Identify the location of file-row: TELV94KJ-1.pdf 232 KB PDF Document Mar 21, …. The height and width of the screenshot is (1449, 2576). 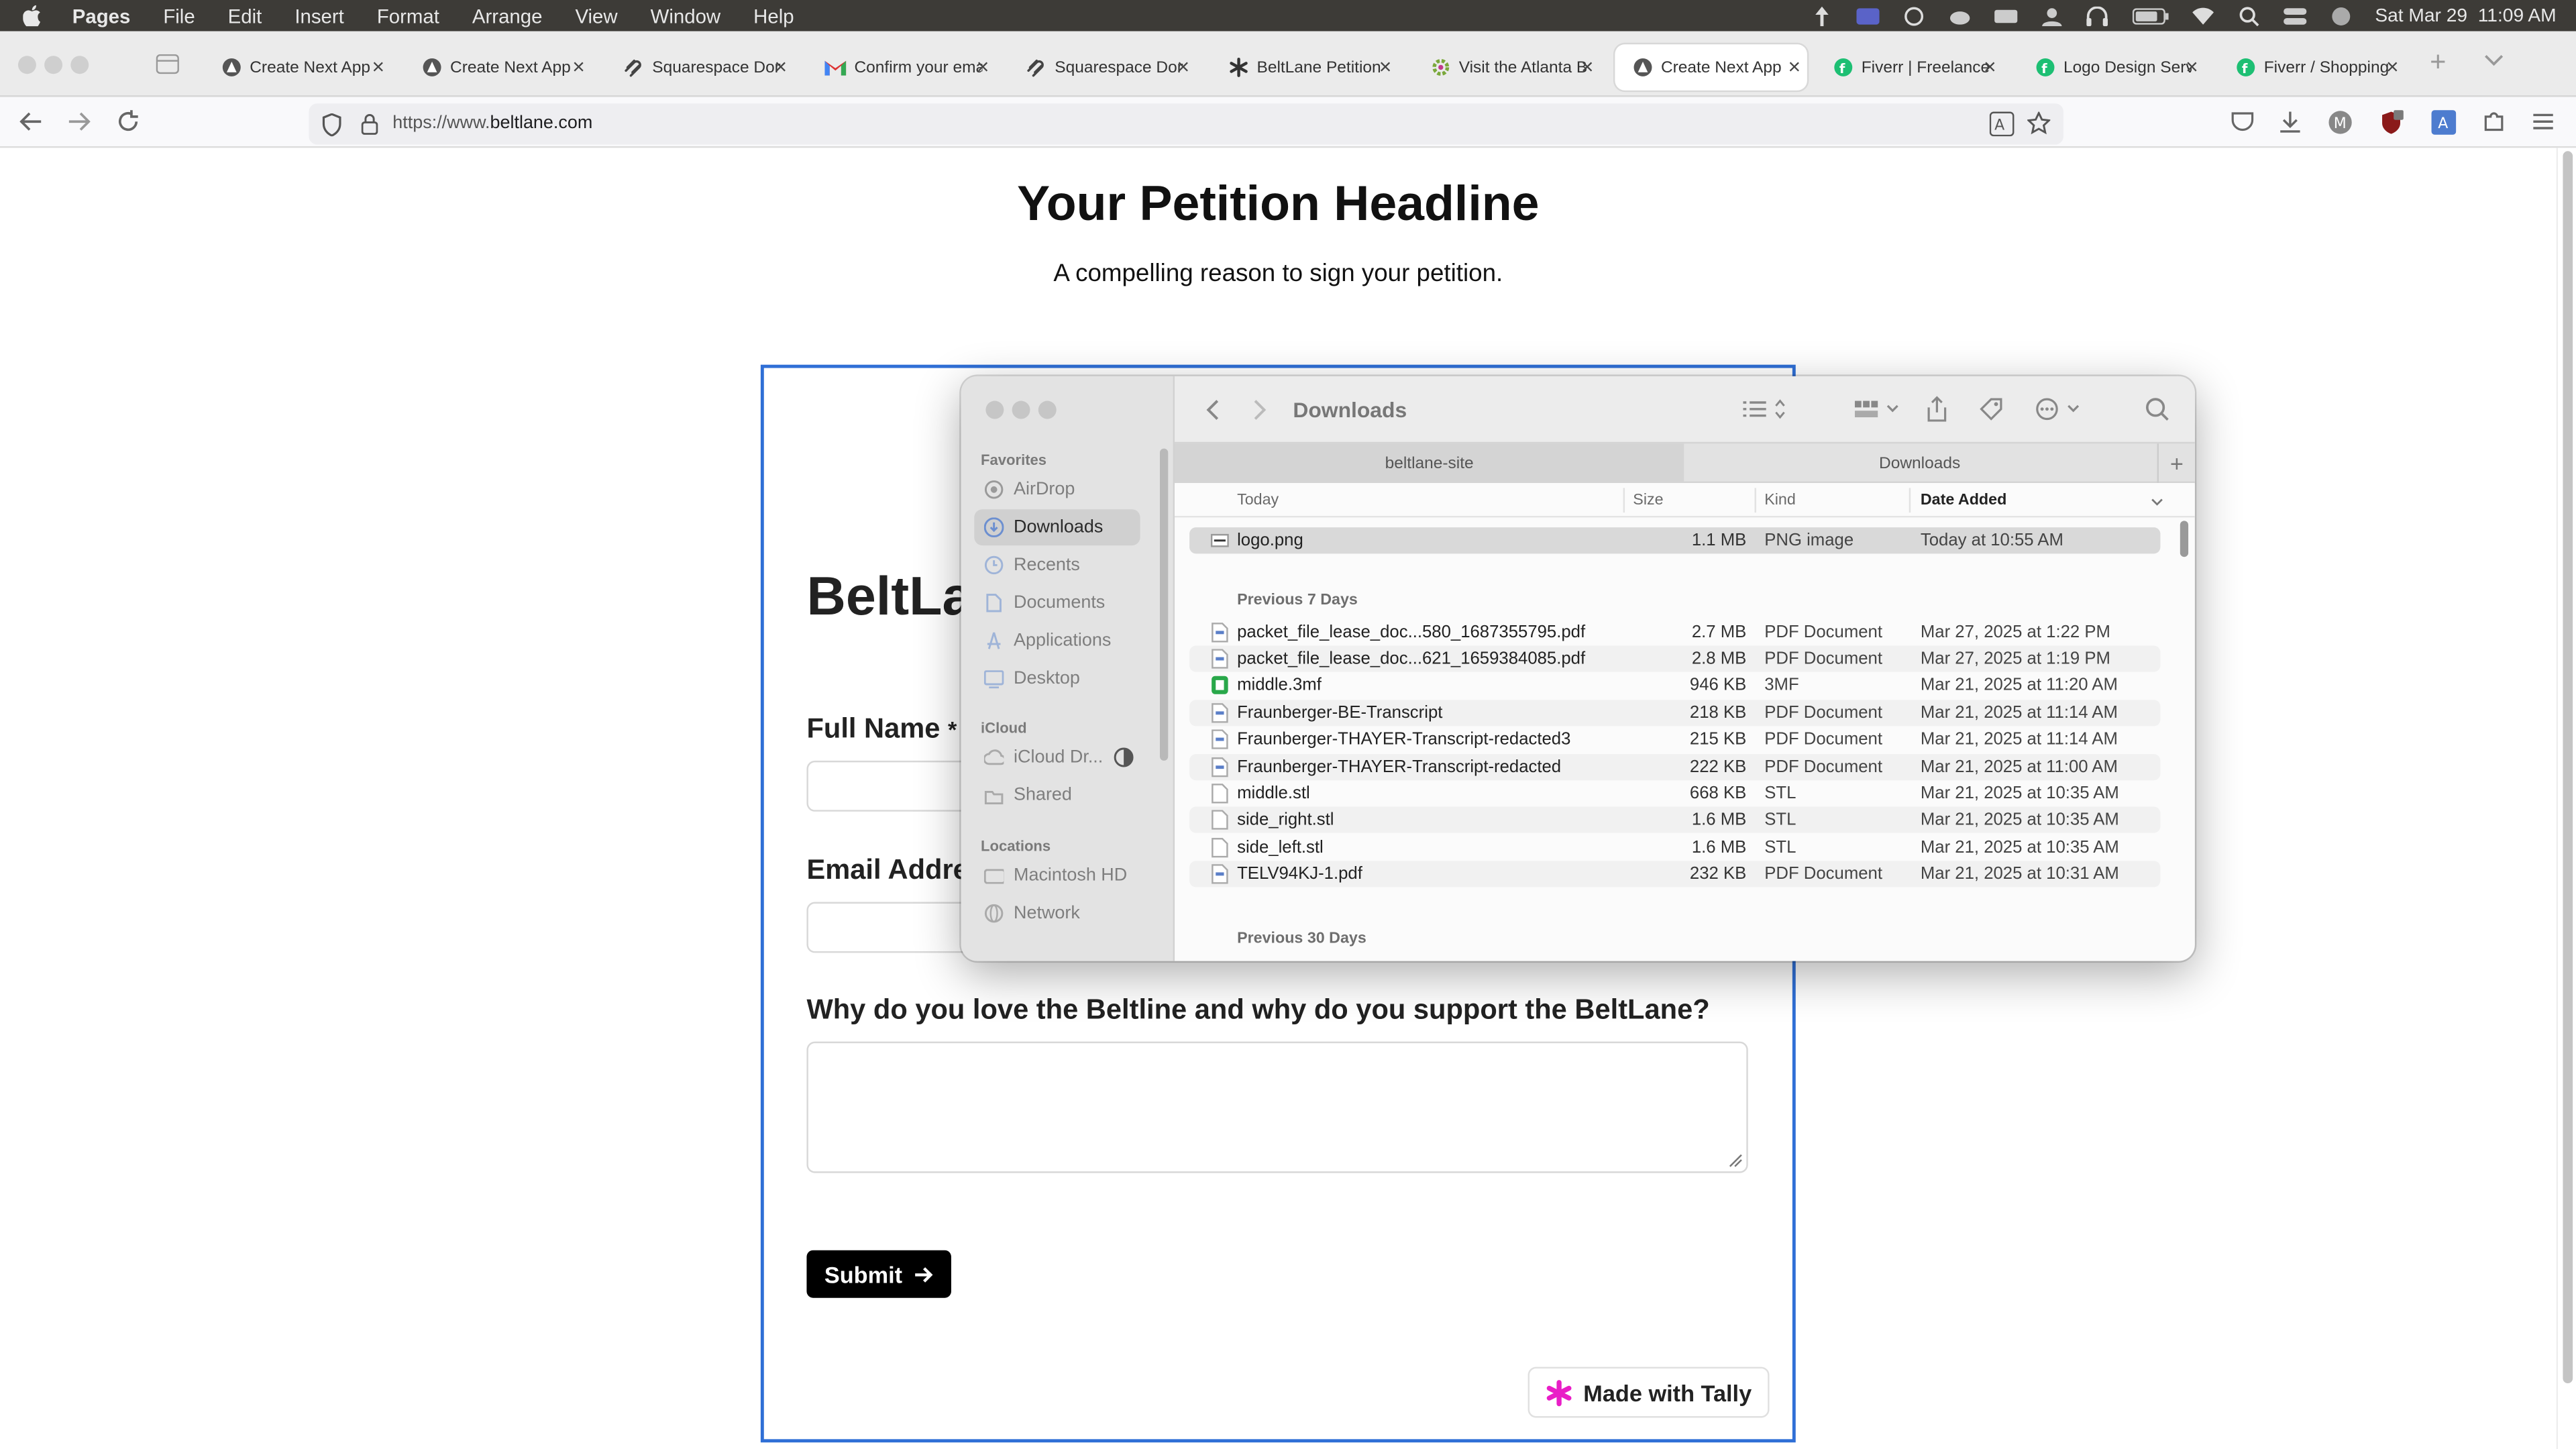
(1675, 874).